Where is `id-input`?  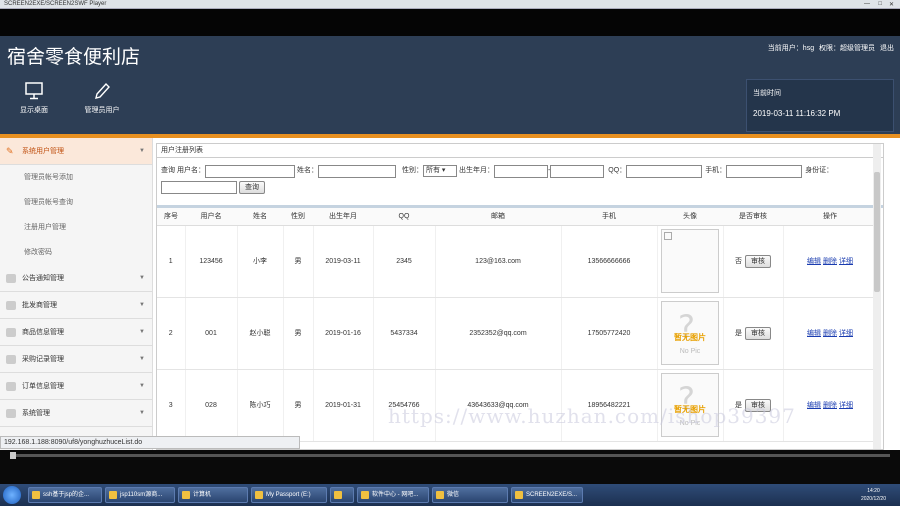 id-input is located at coordinates (199, 187).